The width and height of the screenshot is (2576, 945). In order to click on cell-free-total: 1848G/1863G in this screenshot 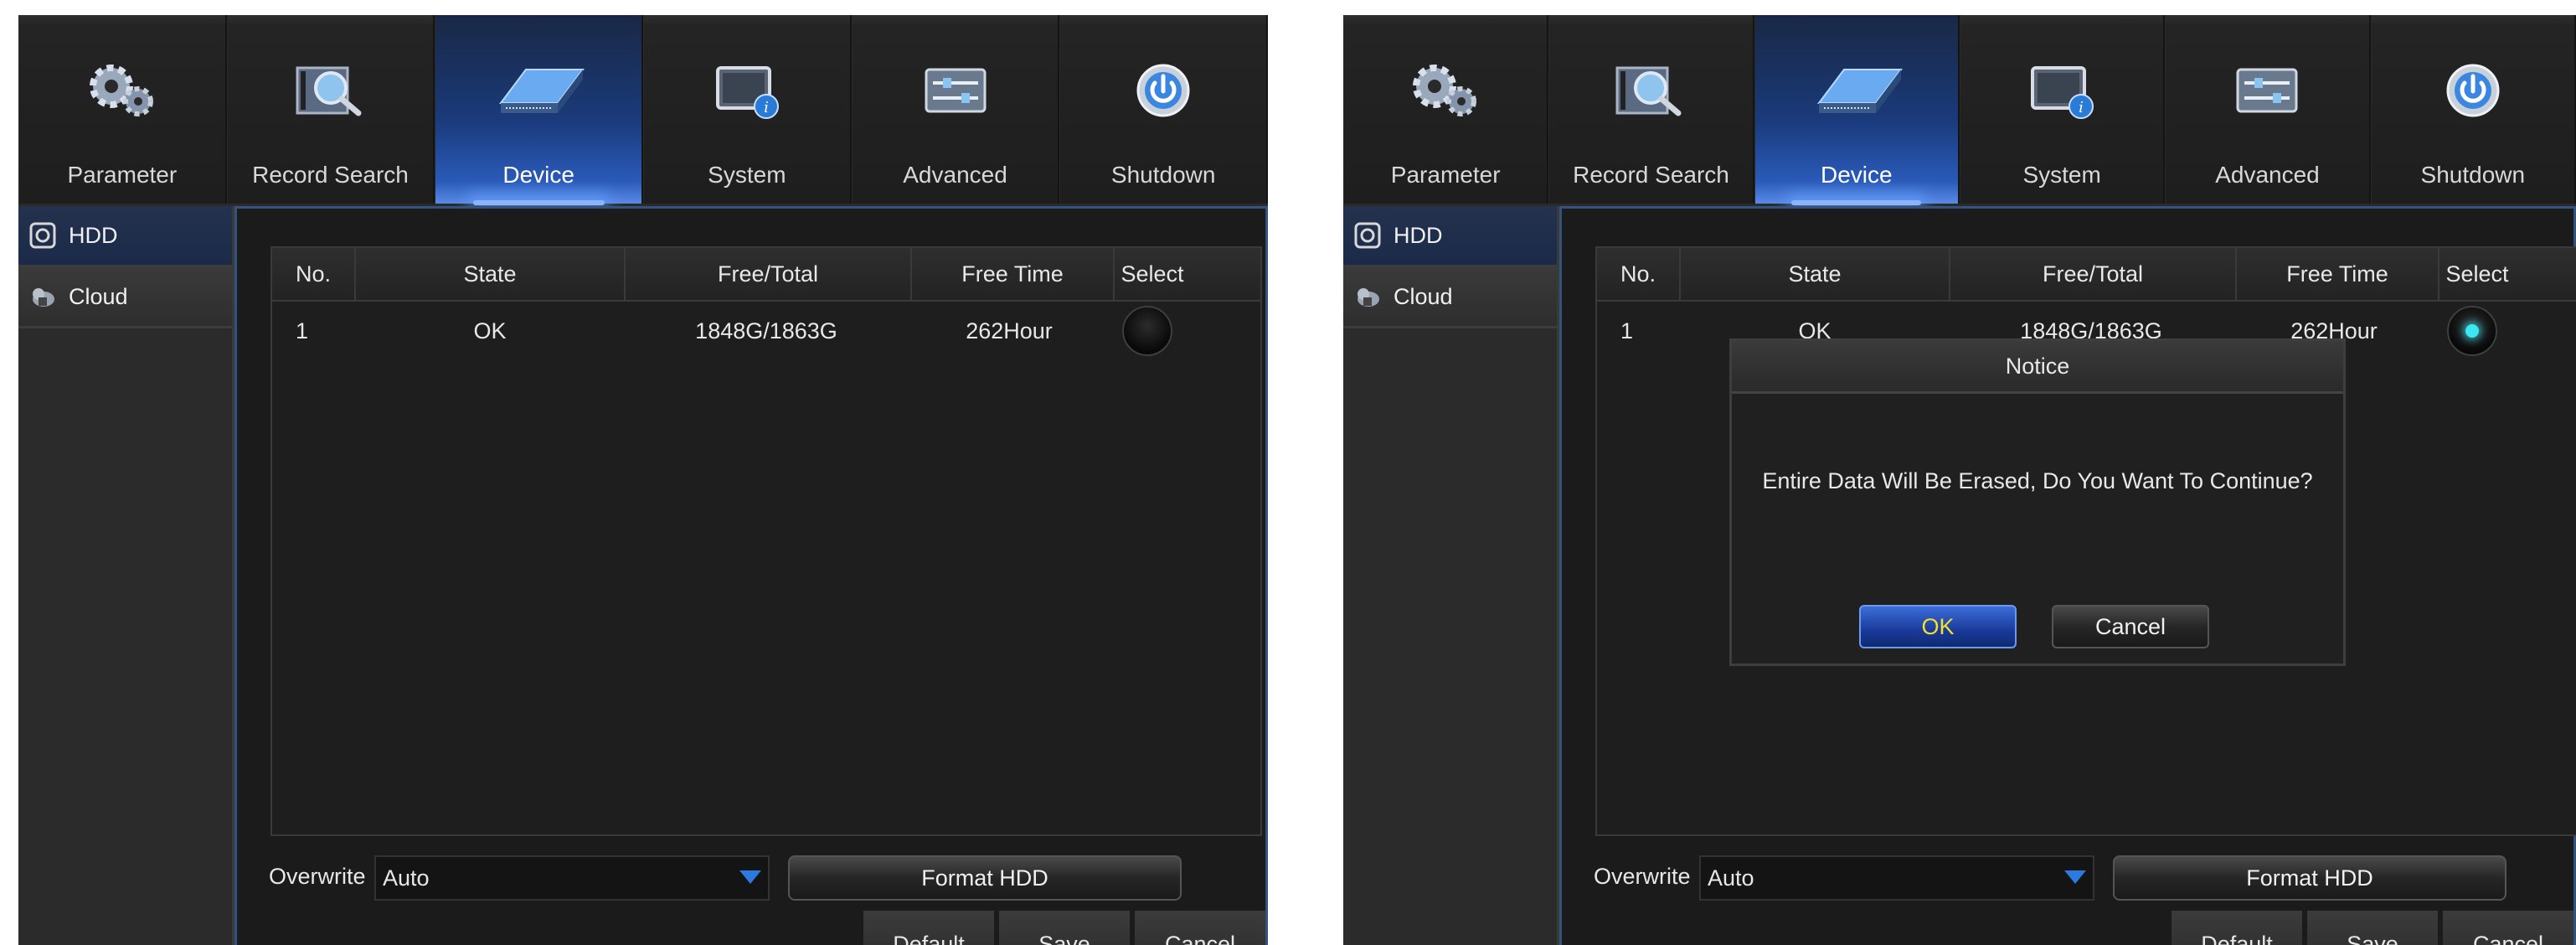, I will do `click(766, 330)`.